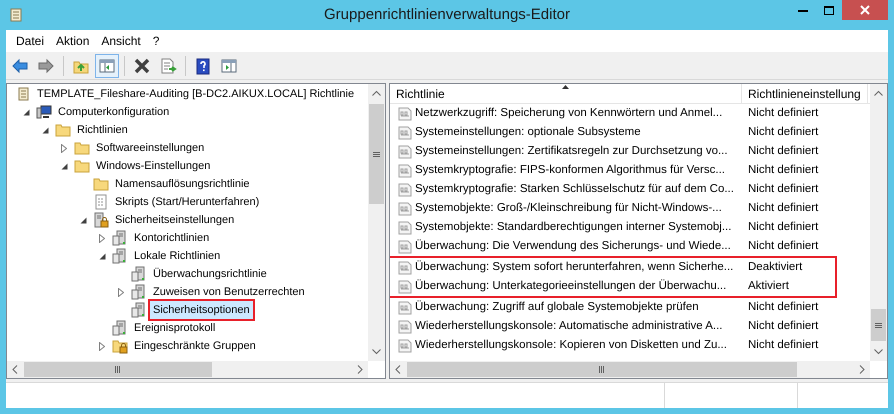 The image size is (894, 414). Describe the element at coordinates (803, 10) in the screenshot. I see `minimize-icon` at that location.